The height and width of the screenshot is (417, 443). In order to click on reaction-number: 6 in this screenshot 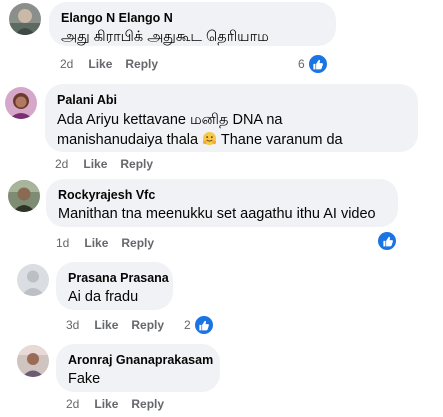, I will do `click(301, 64)`.